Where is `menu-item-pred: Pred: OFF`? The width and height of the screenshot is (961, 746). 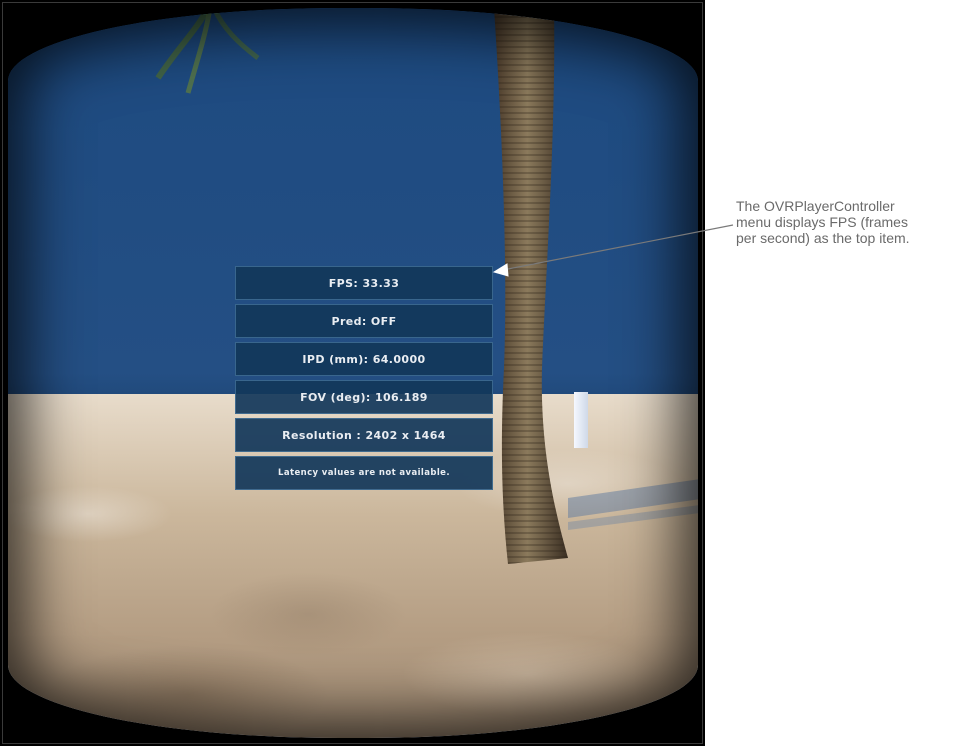 menu-item-pred: Pred: OFF is located at coordinates (364, 321).